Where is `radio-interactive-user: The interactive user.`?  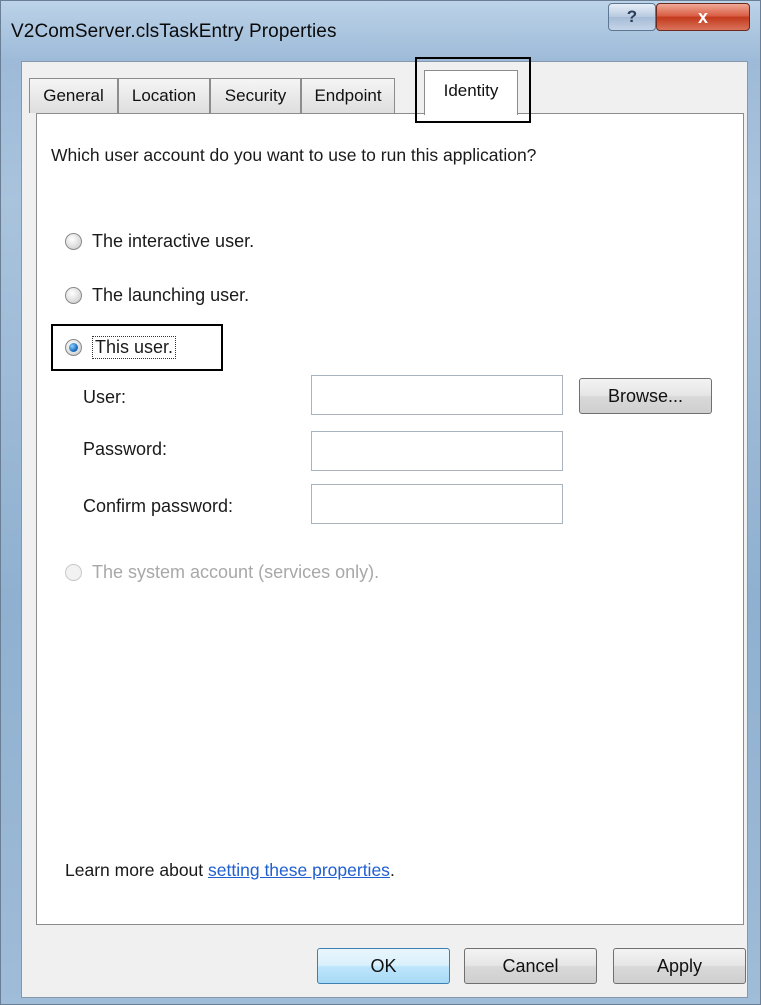 radio-interactive-user: The interactive user. is located at coordinates (159, 241).